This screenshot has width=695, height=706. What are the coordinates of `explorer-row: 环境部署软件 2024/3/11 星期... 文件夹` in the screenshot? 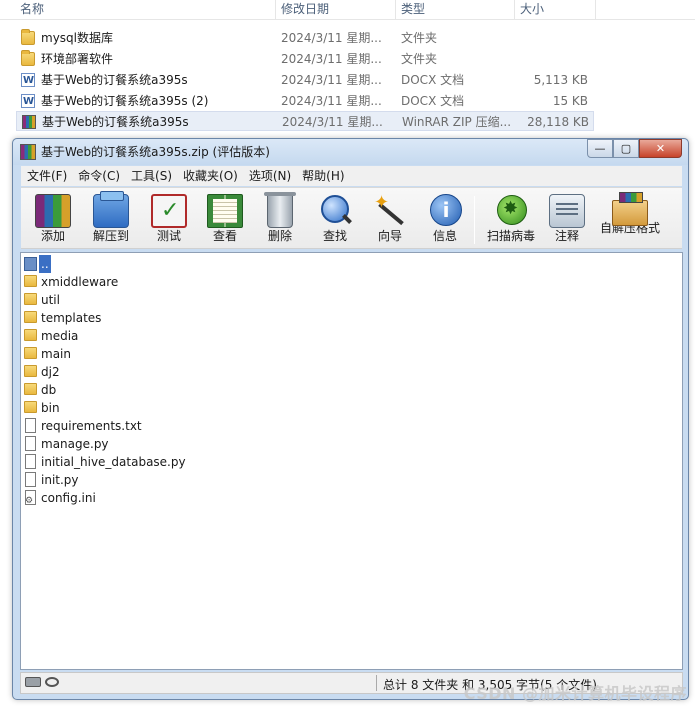 It's located at (305, 59).